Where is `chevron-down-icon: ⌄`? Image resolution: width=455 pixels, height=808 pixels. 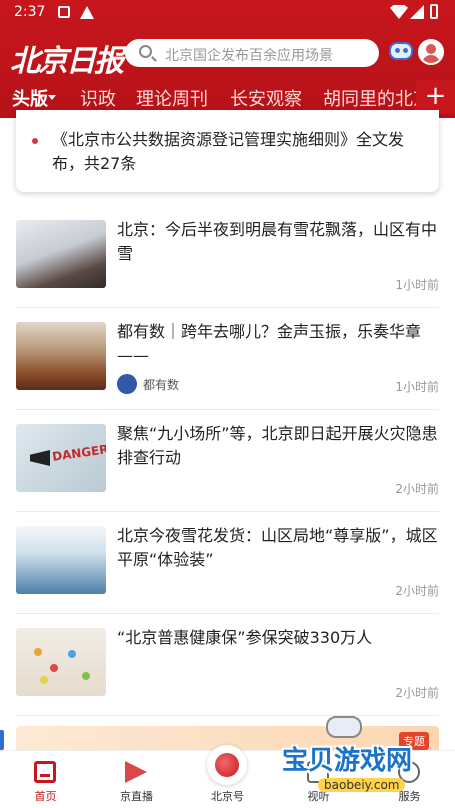 chevron-down-icon: ⌄ is located at coordinates (110, 52).